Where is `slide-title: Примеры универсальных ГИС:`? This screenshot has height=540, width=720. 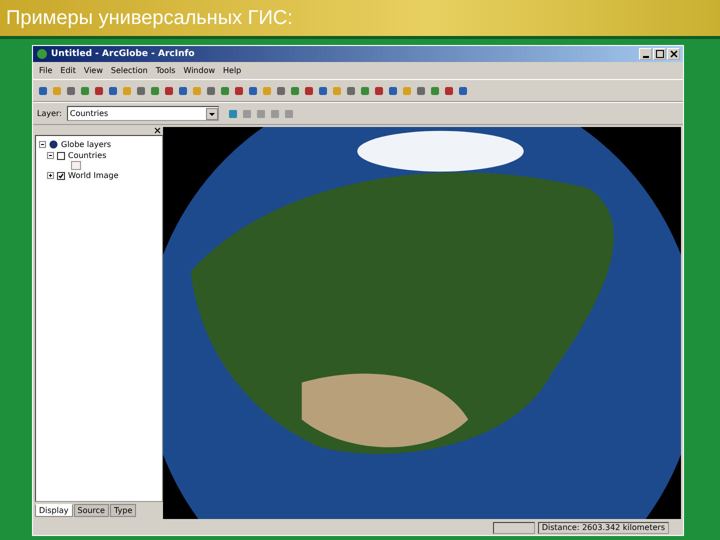
slide-title: Примеры универсальных ГИС: is located at coordinates (149, 18).